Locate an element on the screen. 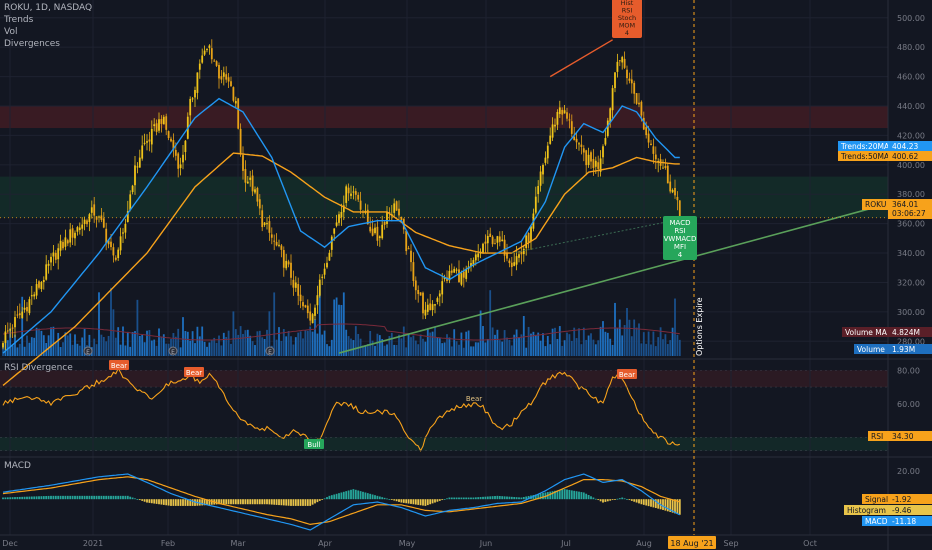 Image resolution: width=932 pixels, height=550 pixels. time-axis-label: 2021 is located at coordinates (93, 543).